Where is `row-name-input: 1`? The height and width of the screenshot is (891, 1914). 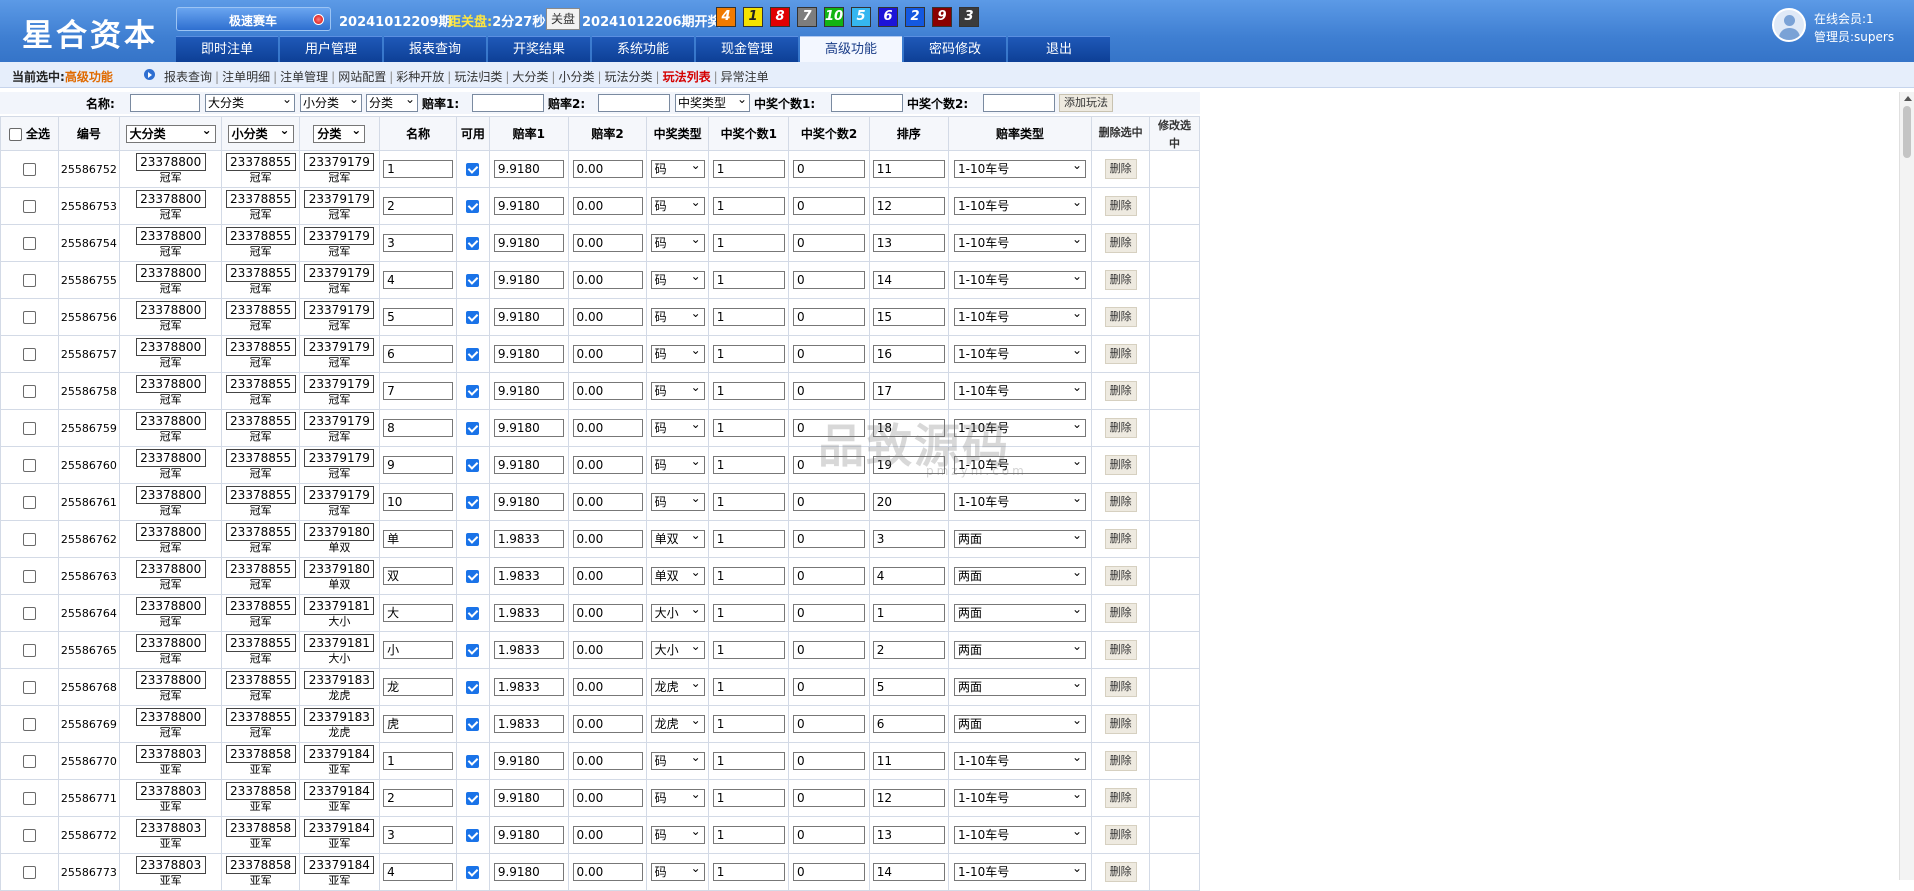
row-name-input: 1 is located at coordinates (418, 169).